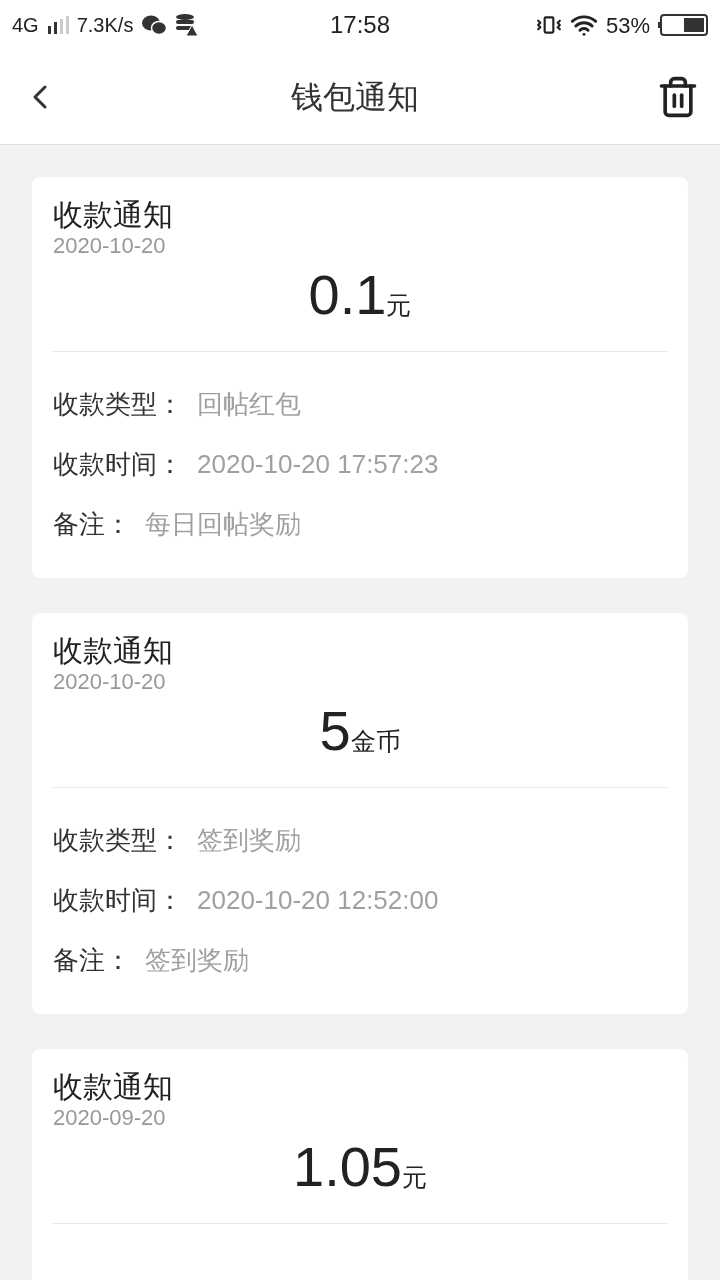  I want to click on clock: 17:58, so click(360, 25).